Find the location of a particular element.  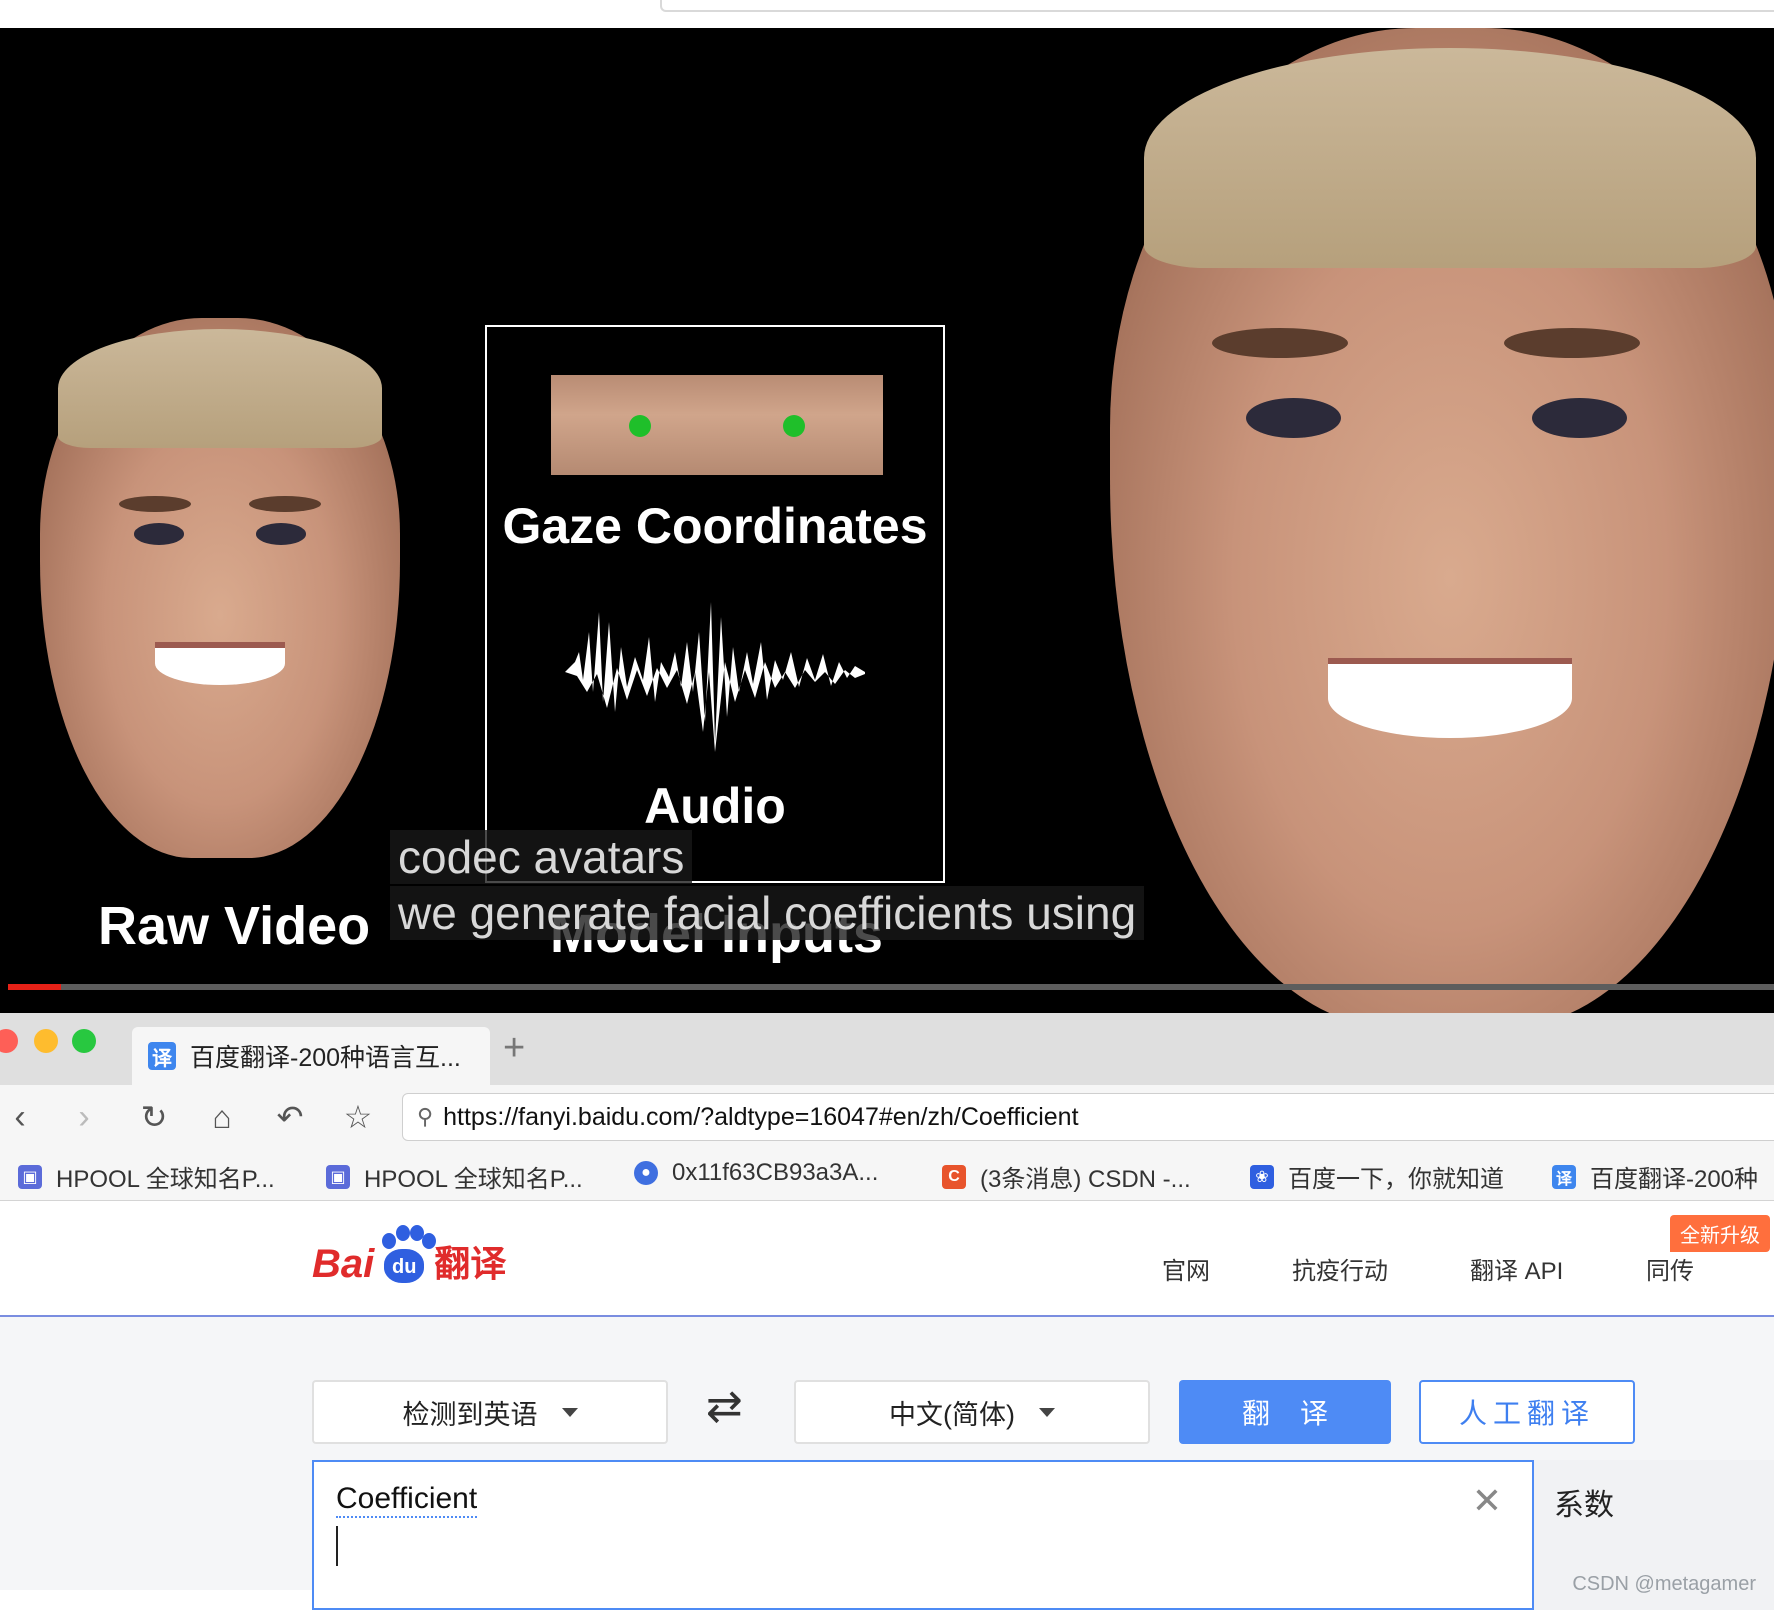

bookmark-item: ❀ 百度一下，你就知道 is located at coordinates (1377, 1176).